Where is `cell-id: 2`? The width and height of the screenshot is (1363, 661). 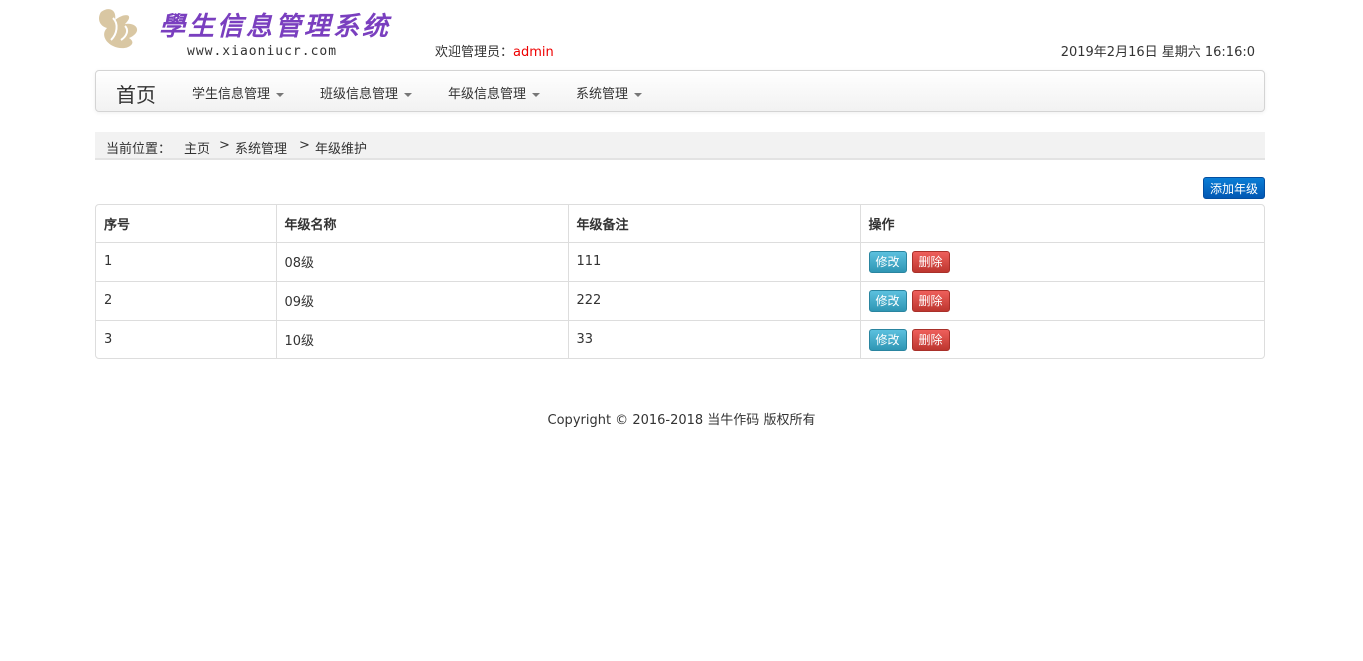
cell-id: 2 is located at coordinates (186, 300).